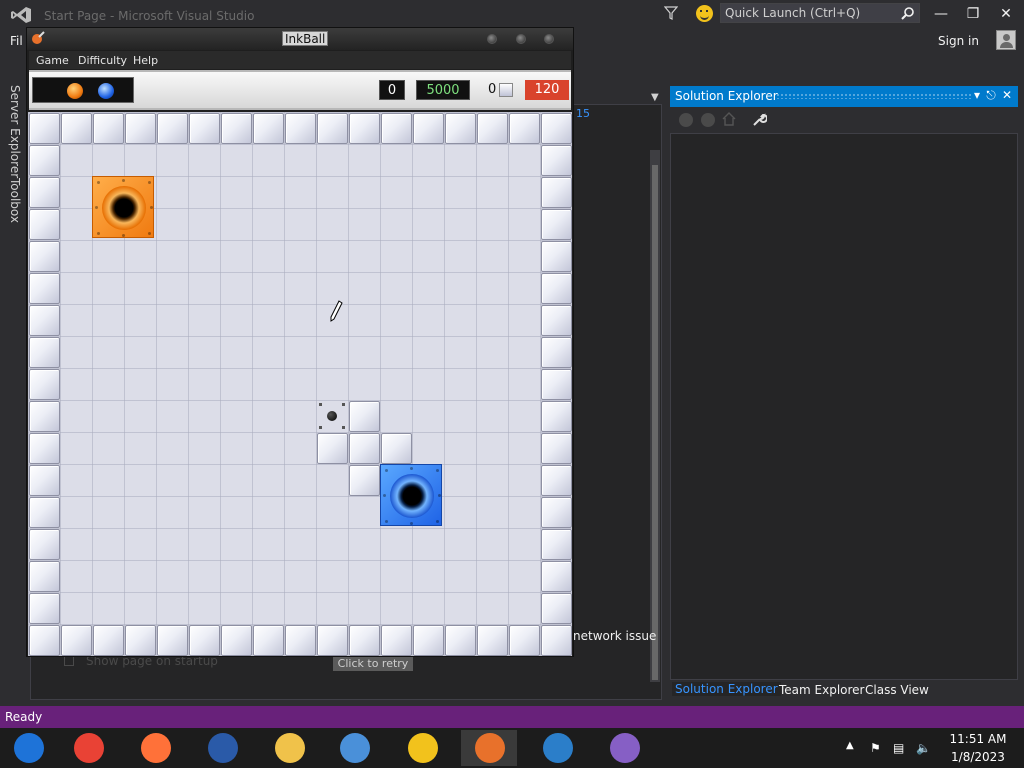  I want to click on account-avatar-icon, so click(1006, 40).